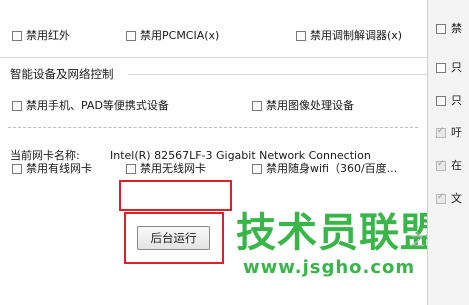 The width and height of the screenshot is (469, 305). Describe the element at coordinates (131, 169) in the screenshot. I see `disable-wireless-nic-checkbox` at that location.